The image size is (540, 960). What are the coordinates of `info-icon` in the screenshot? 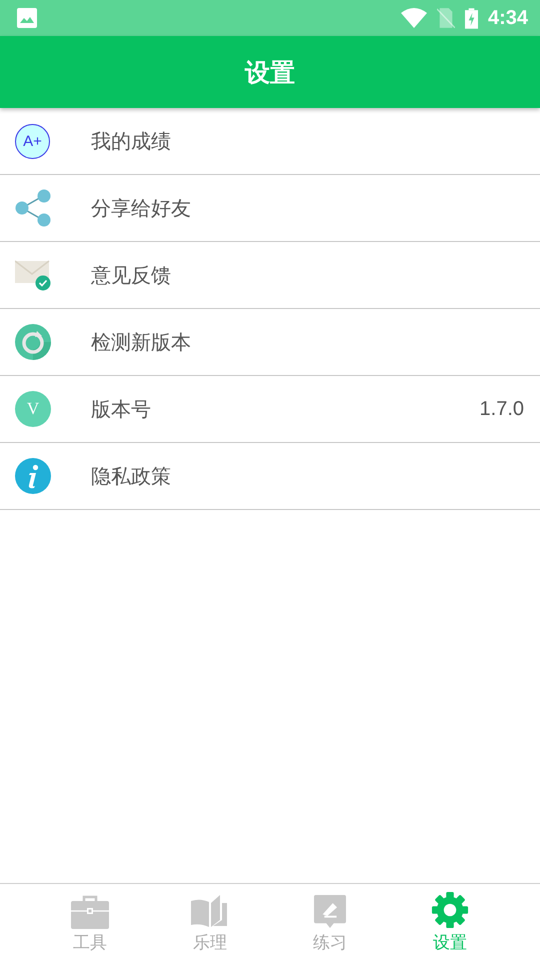 It's located at (33, 476).